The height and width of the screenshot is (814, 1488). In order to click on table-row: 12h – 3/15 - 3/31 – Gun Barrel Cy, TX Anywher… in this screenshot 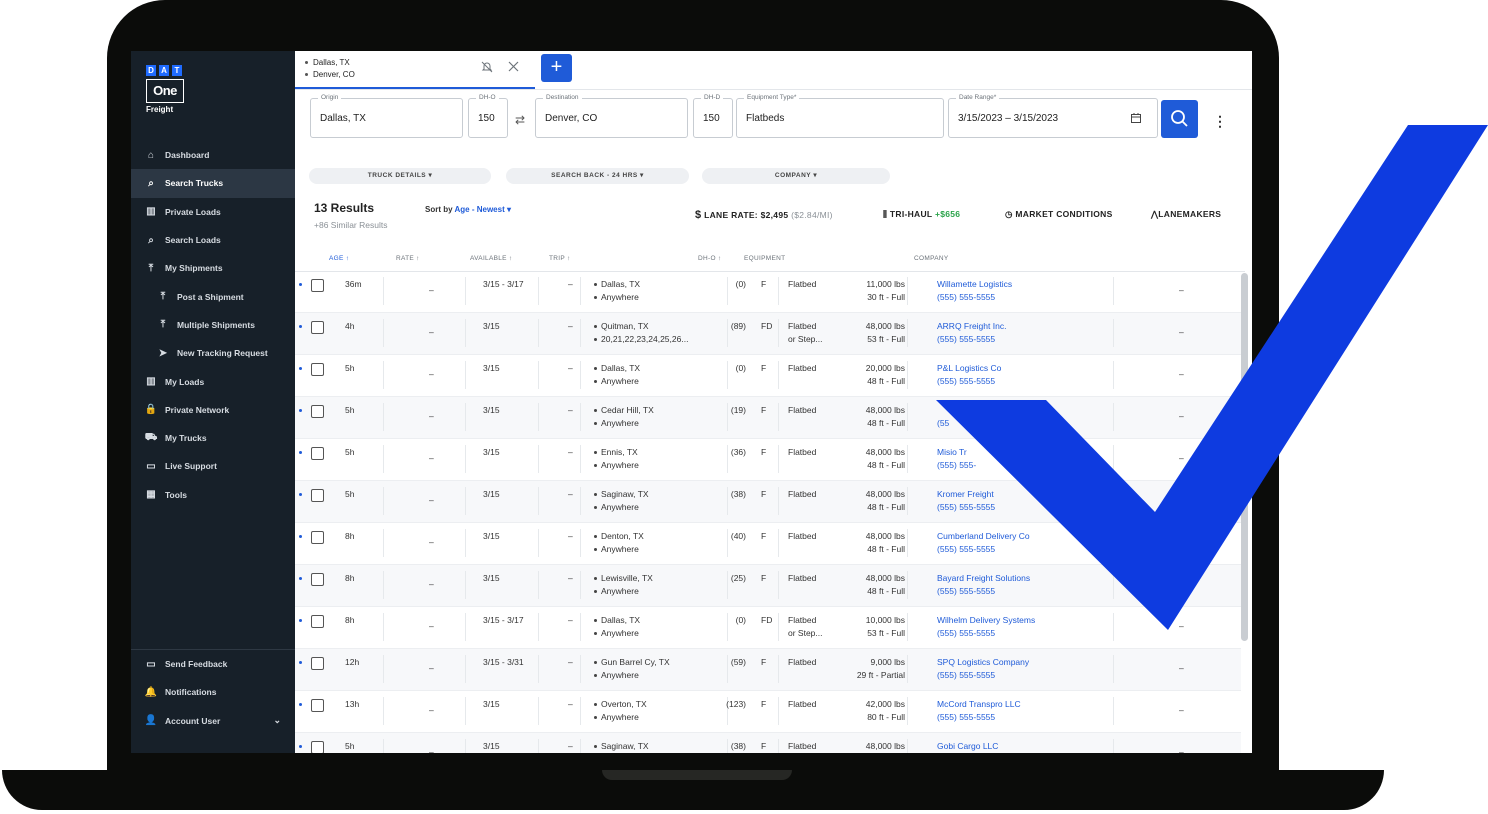, I will do `click(768, 670)`.